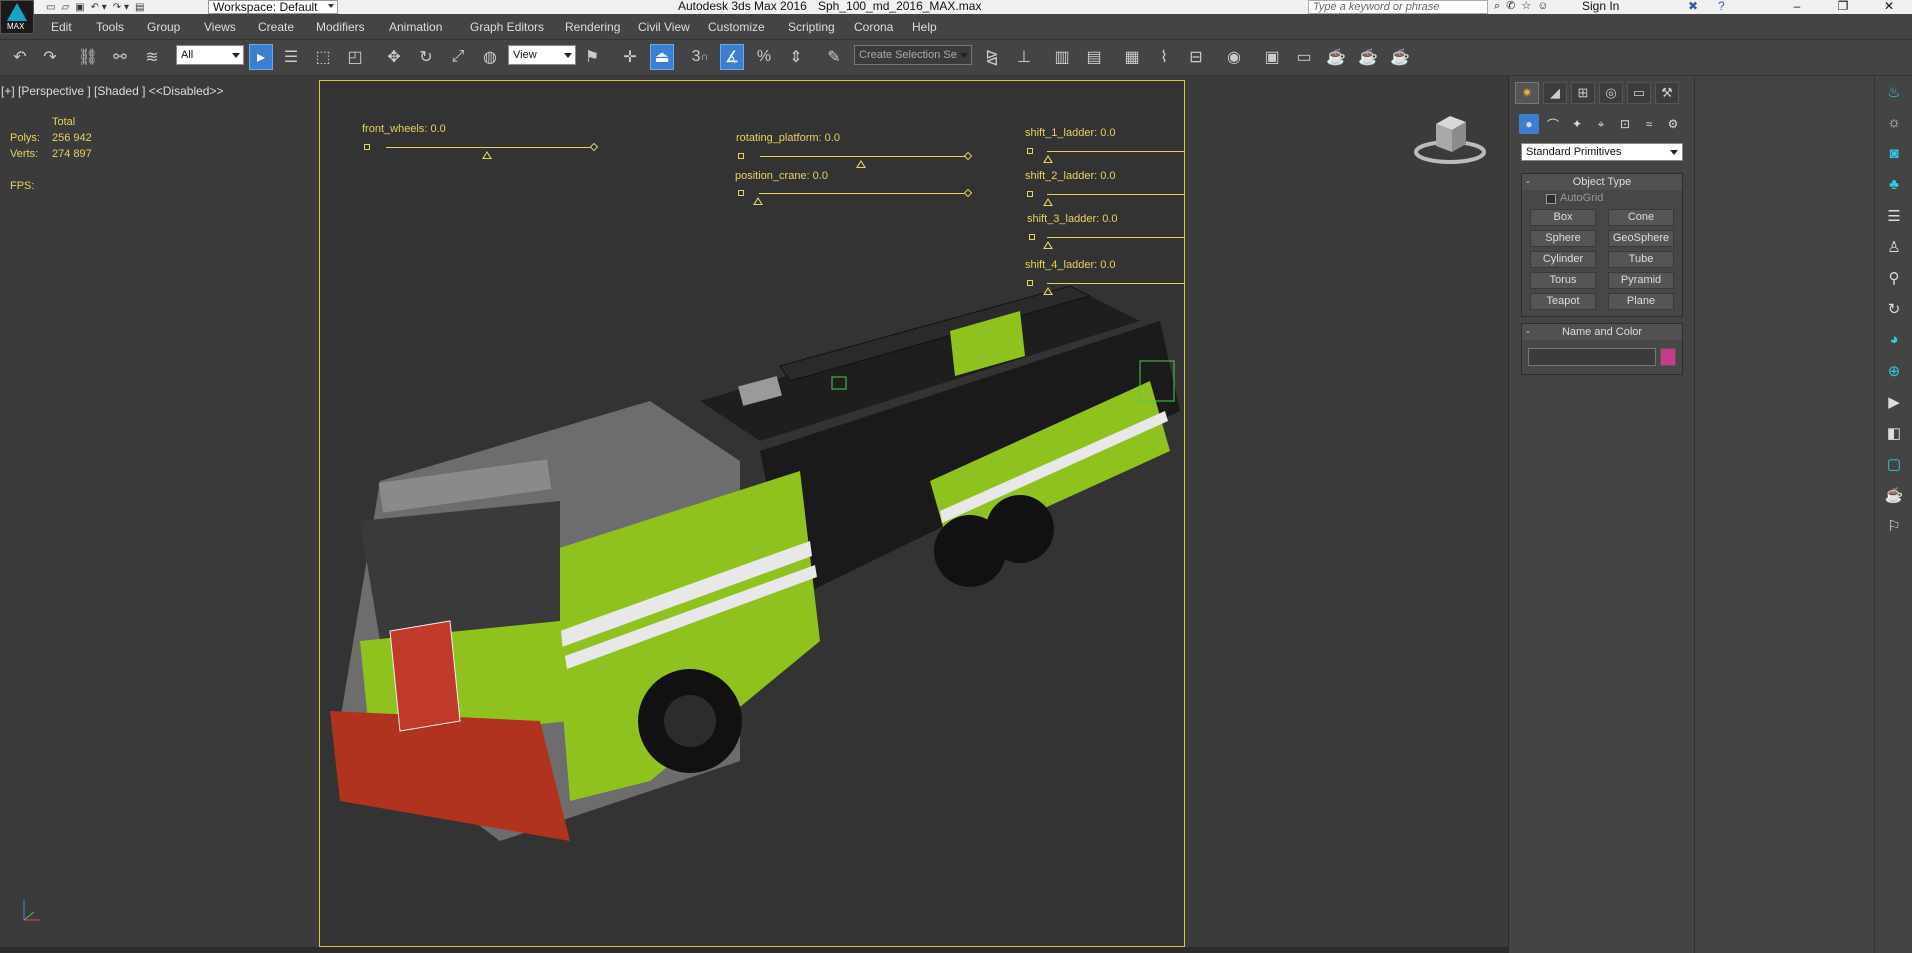  What do you see at coordinates (220, 27) in the screenshot?
I see `menu-views: Views` at bounding box center [220, 27].